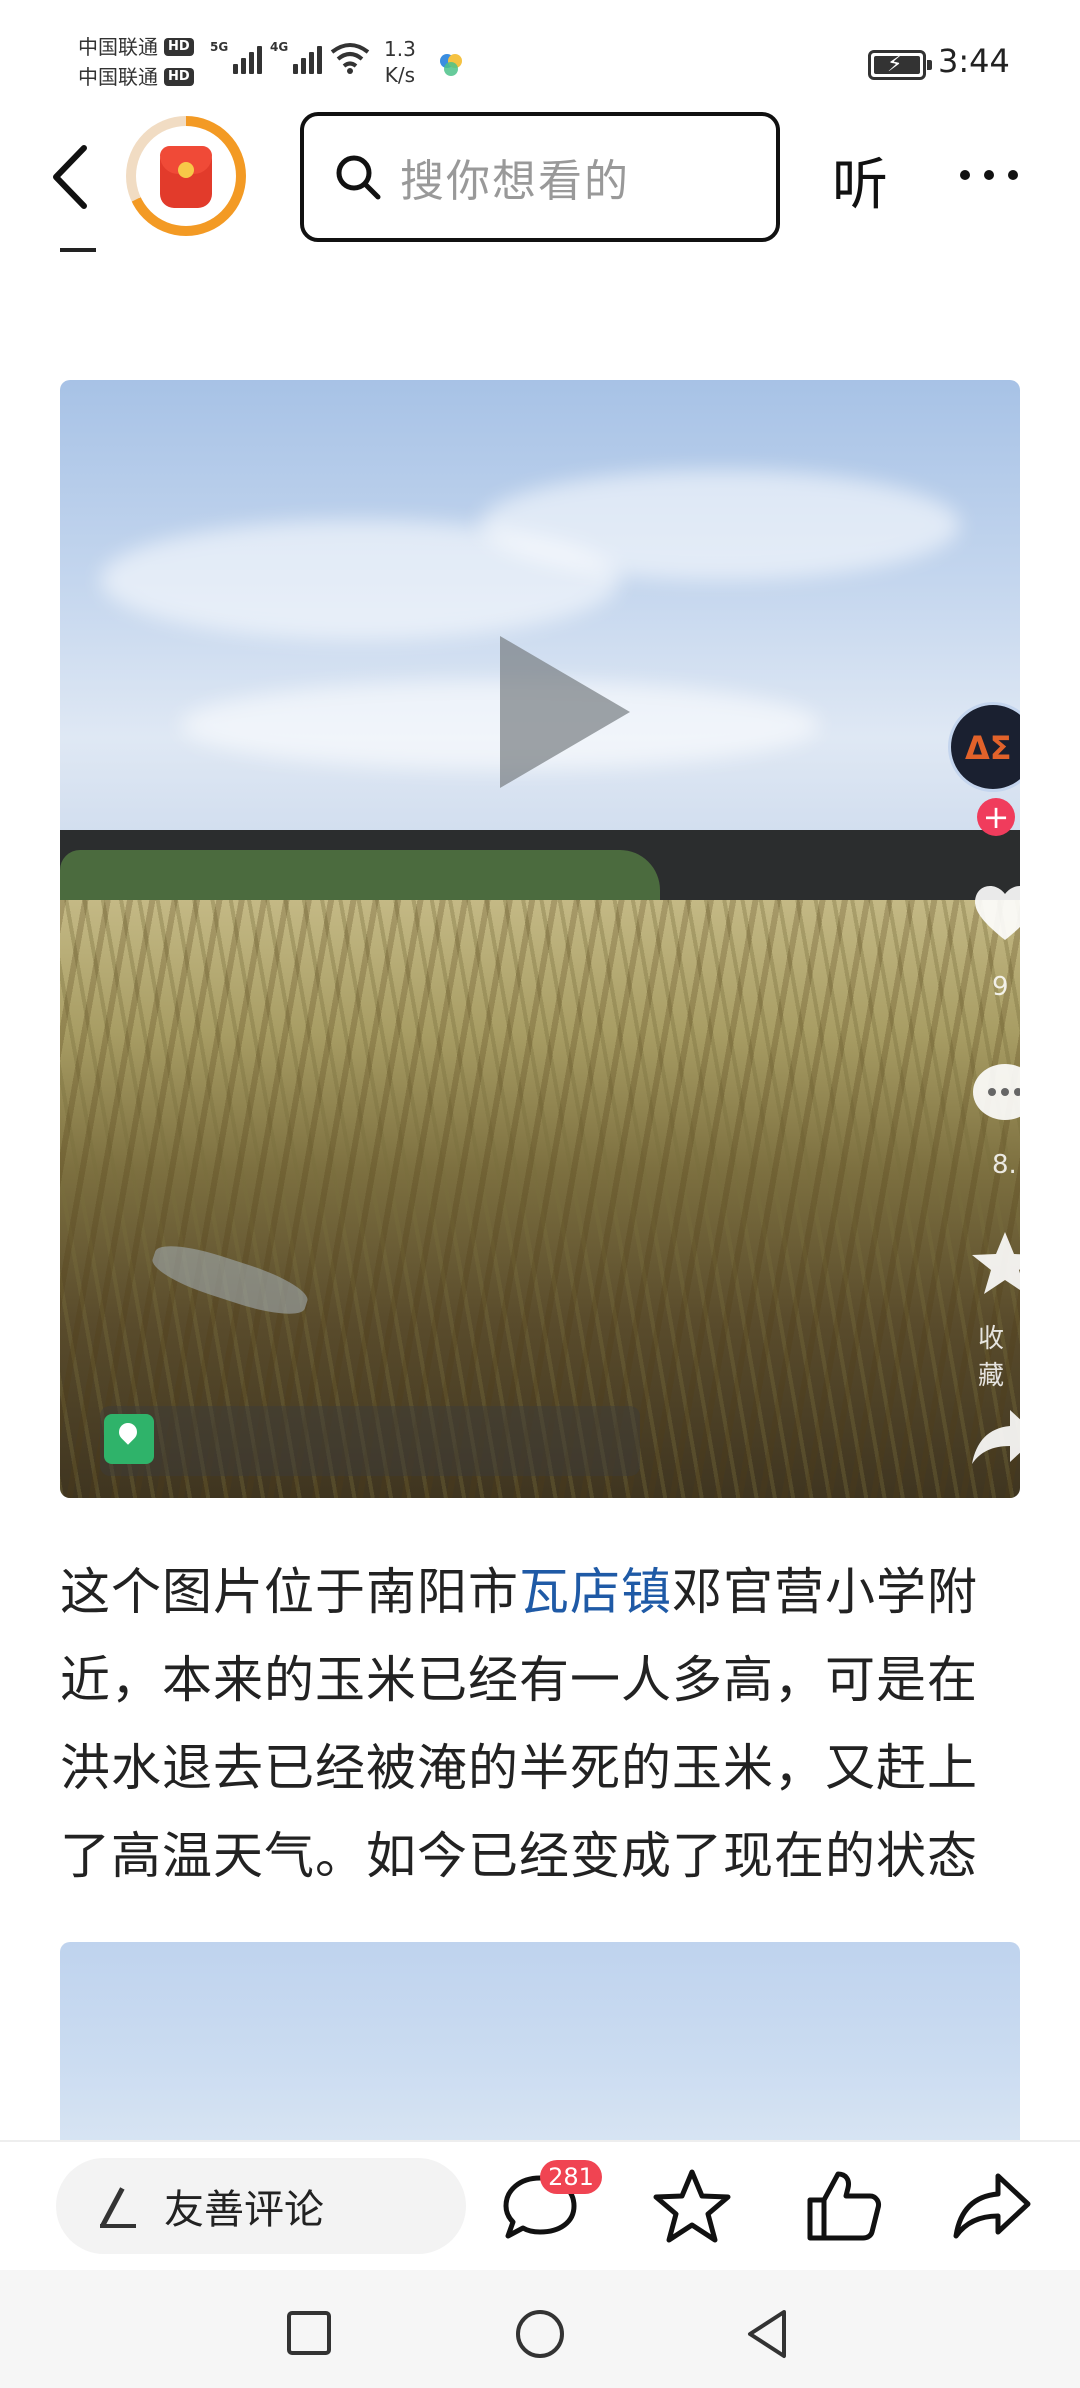 The height and width of the screenshot is (2388, 1080). Describe the element at coordinates (565, 712) in the screenshot. I see `play-icon` at that location.